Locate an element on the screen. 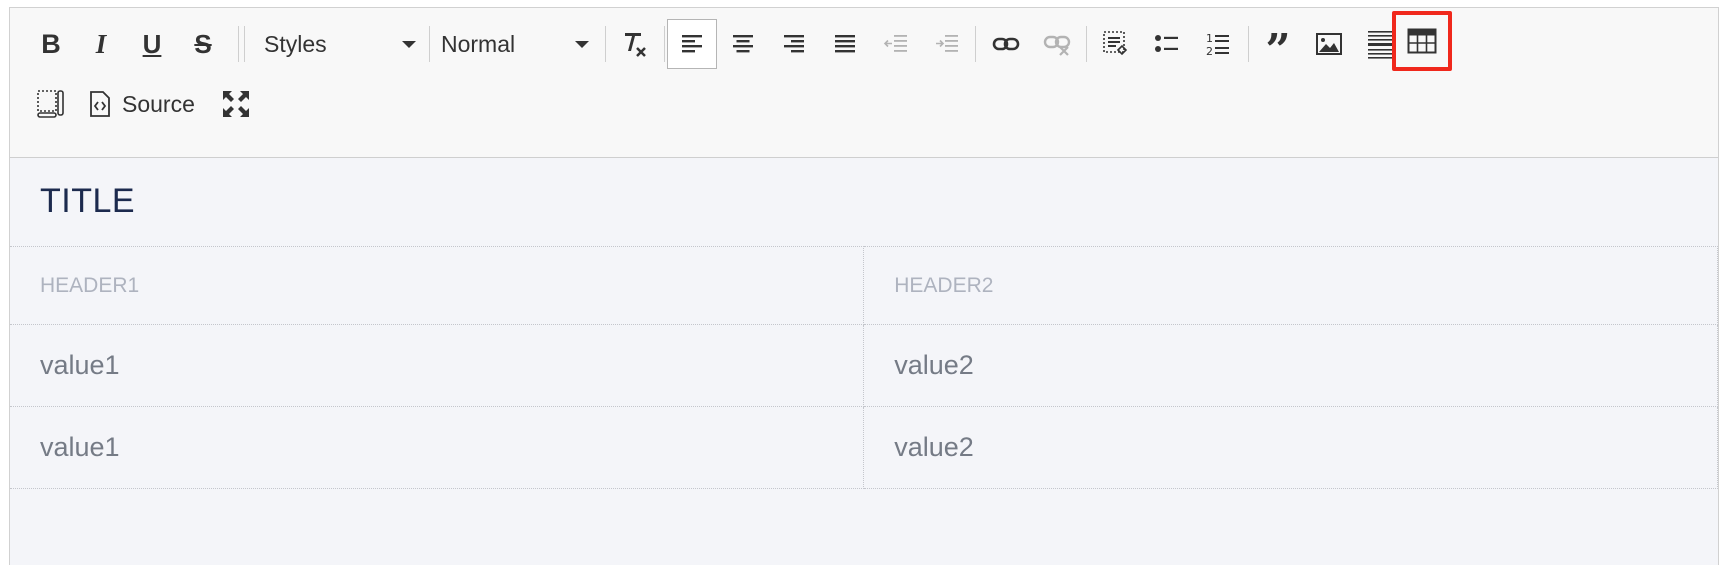 The height and width of the screenshot is (565, 1728). underline-icon: U is located at coordinates (152, 43).